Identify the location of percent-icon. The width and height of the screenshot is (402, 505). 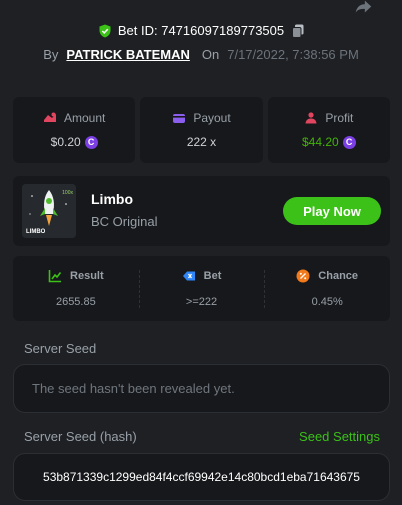
(303, 276).